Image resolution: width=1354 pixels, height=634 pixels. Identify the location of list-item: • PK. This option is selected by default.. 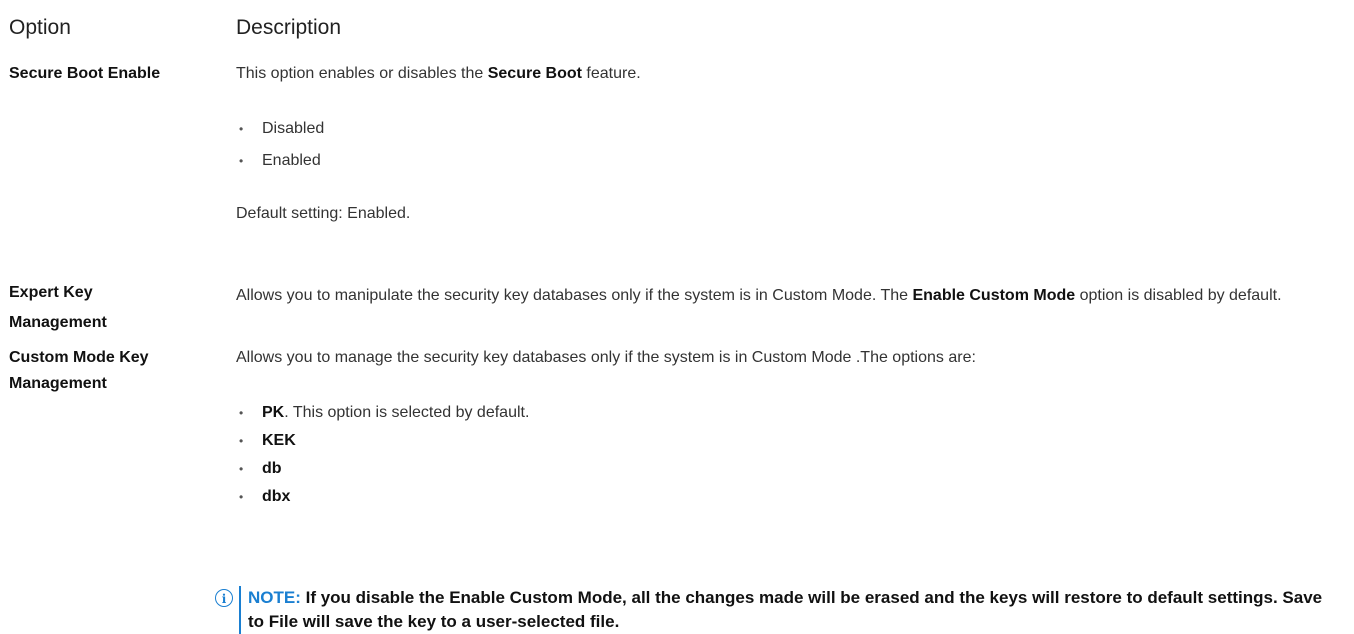
(382, 413).